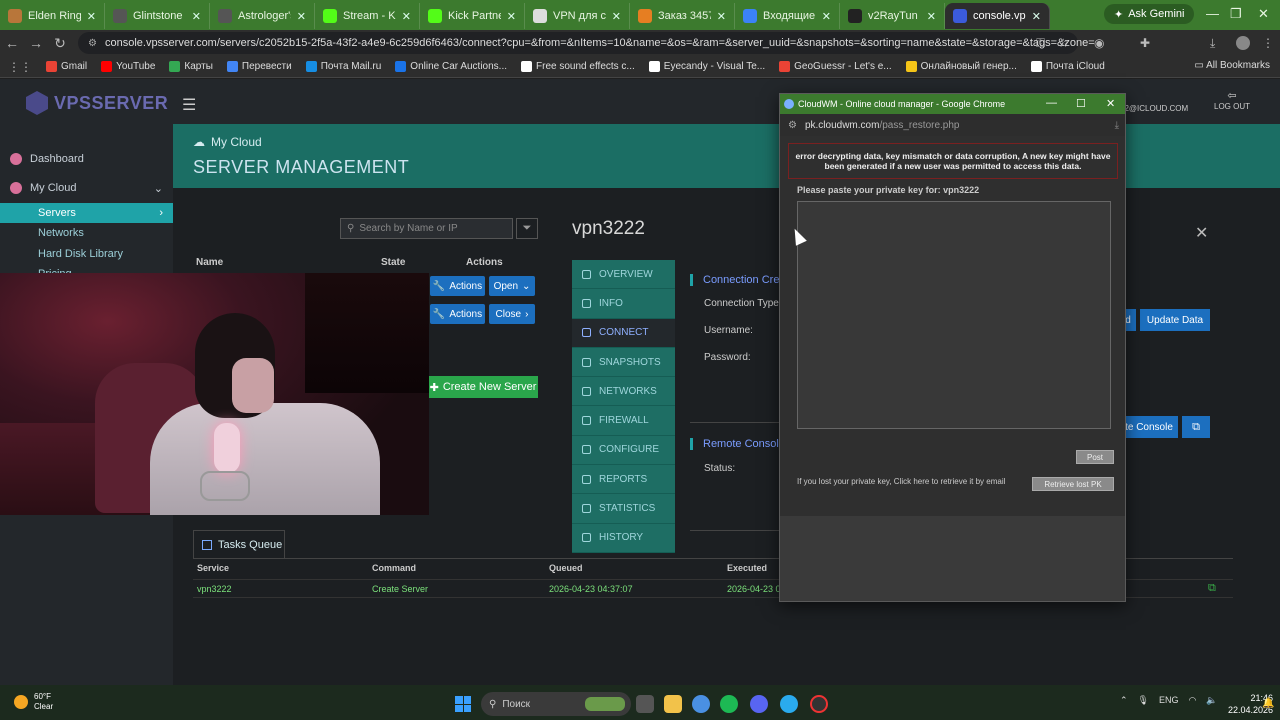  I want to click on post-button: Post, so click(1095, 457).